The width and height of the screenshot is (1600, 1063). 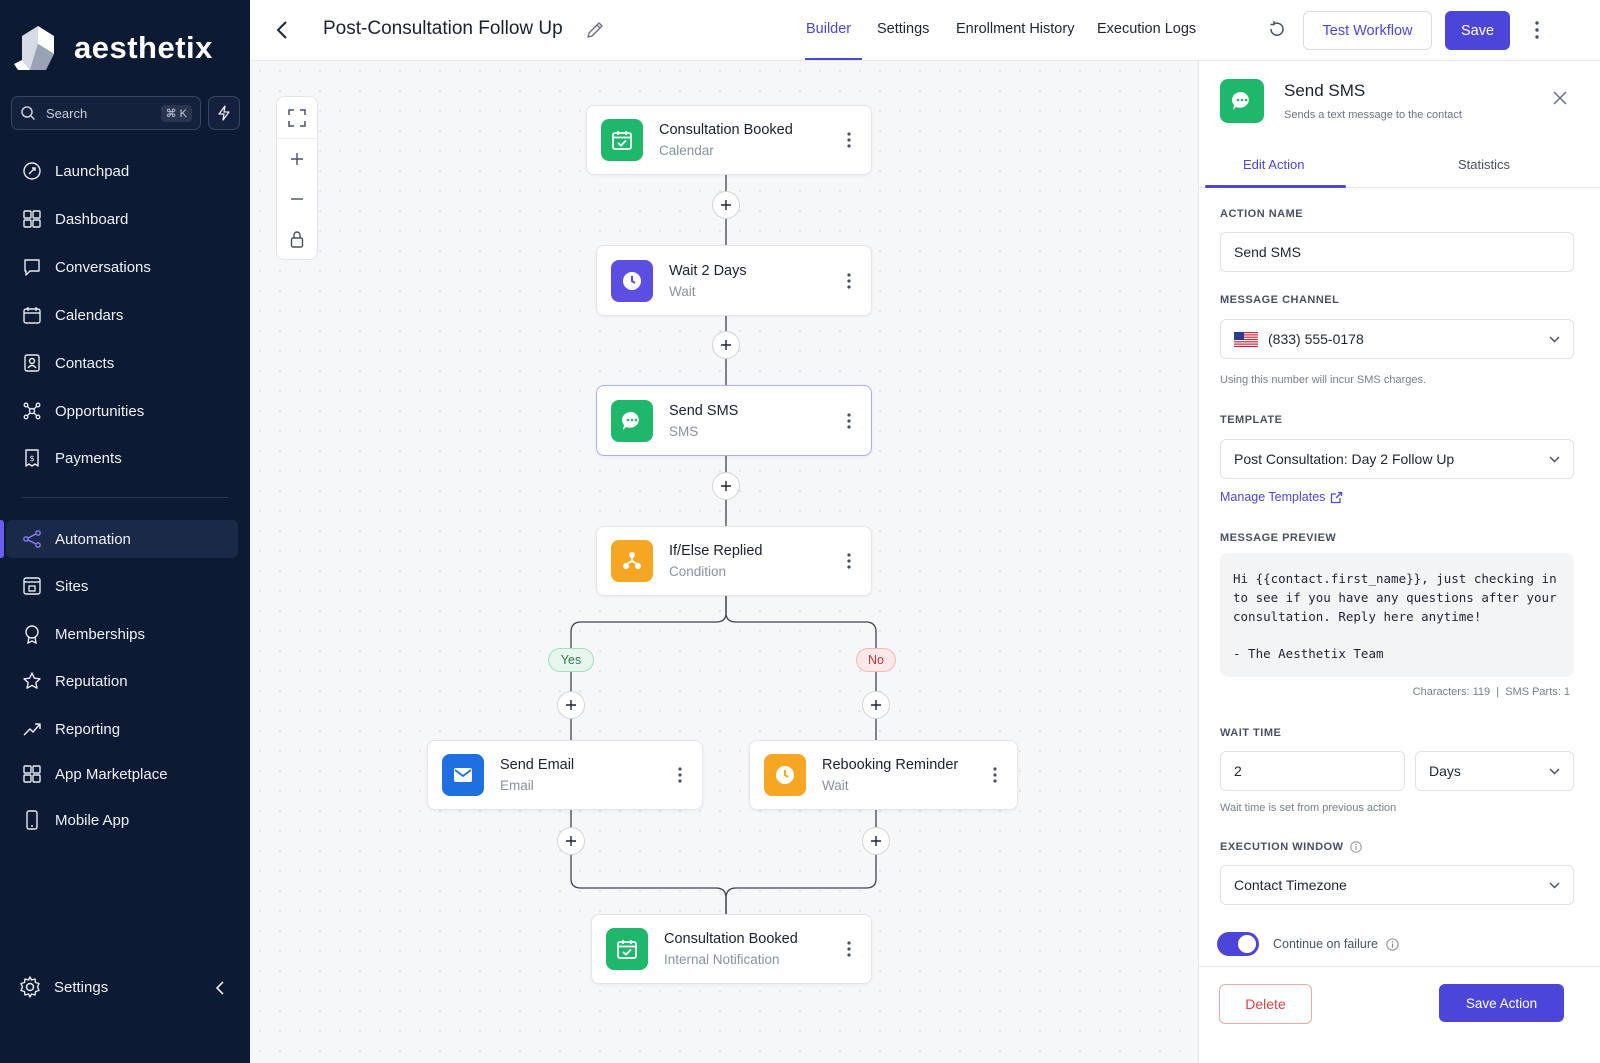 I want to click on tab-builder: Builder, so click(x=828, y=29).